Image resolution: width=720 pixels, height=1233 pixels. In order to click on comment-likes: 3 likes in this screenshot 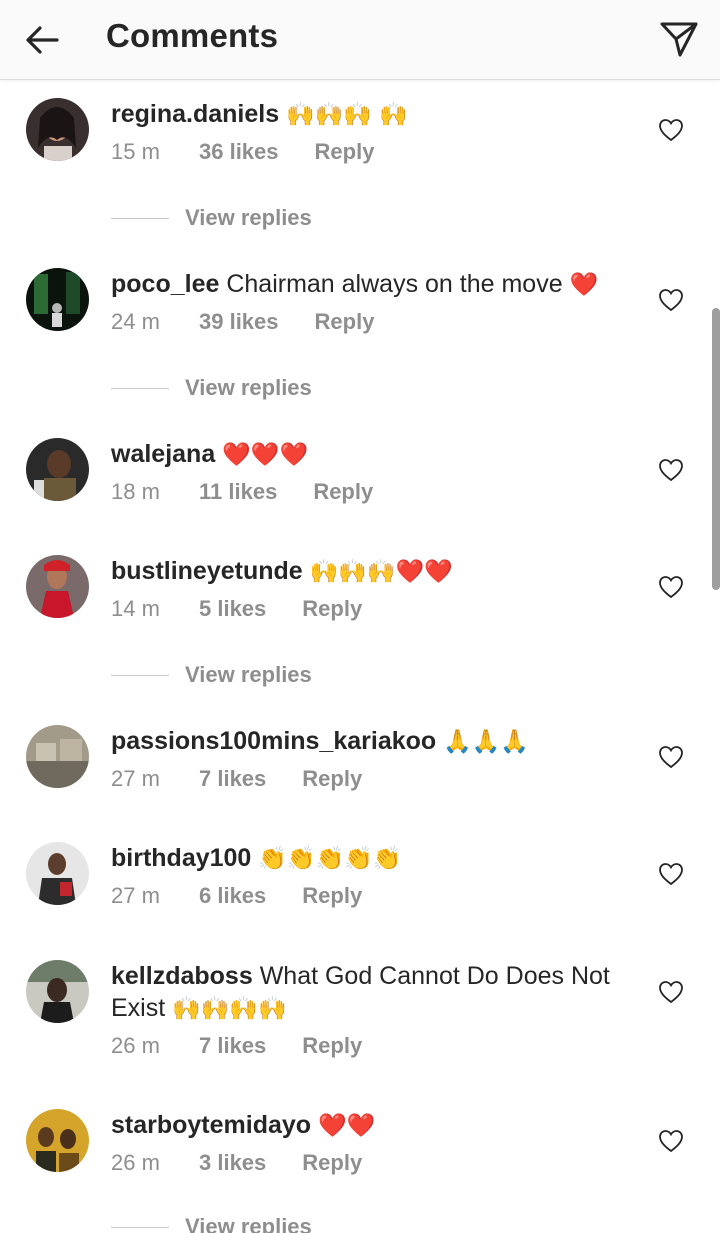, I will do `click(232, 1163)`.